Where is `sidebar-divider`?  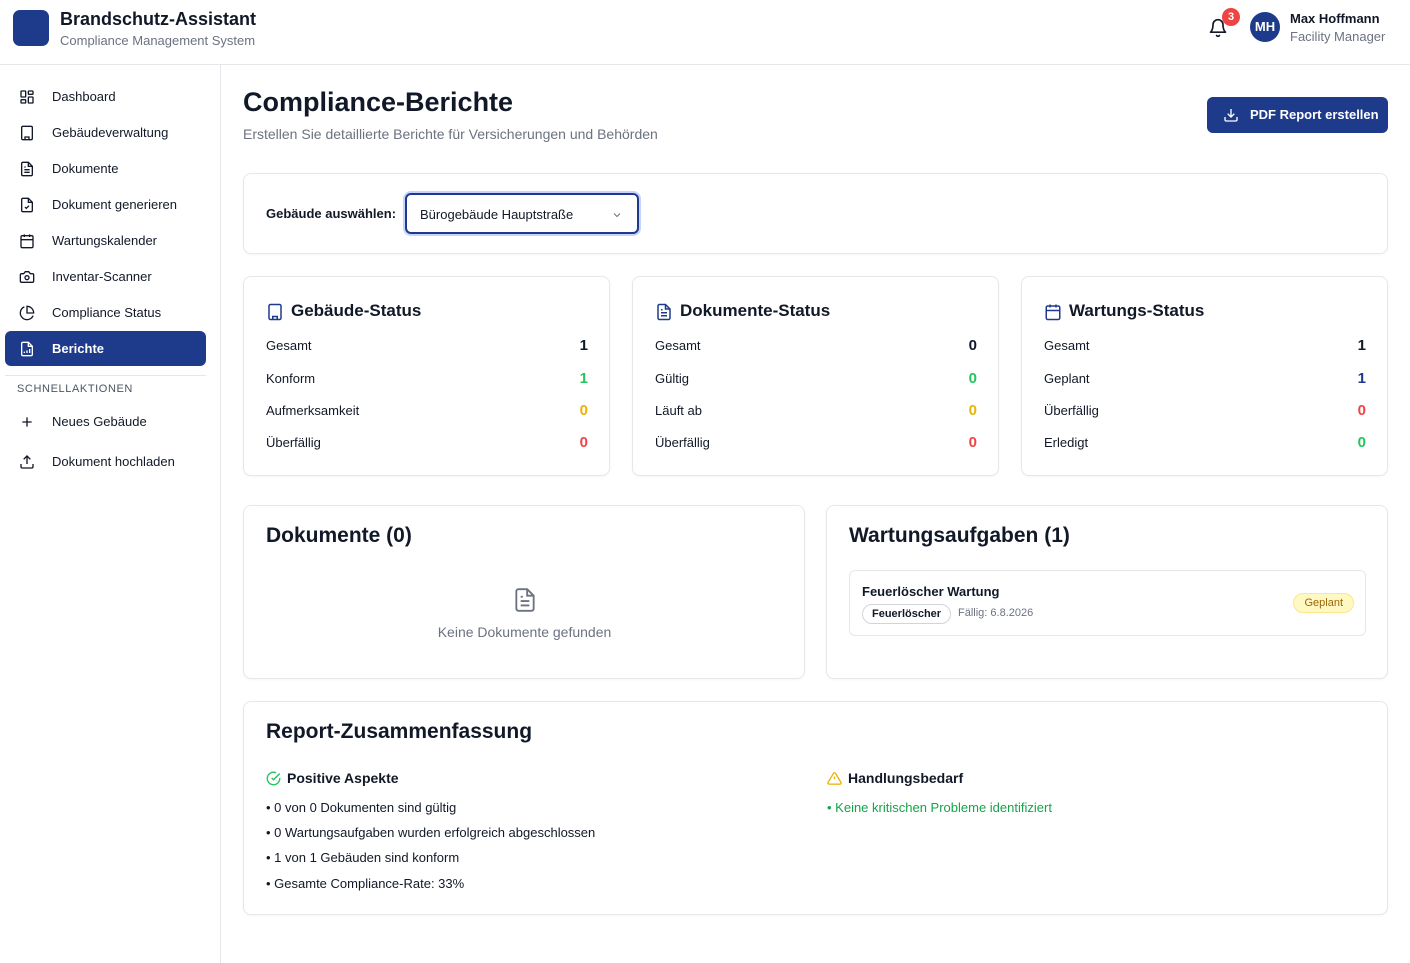
sidebar-divider is located at coordinates (105, 375).